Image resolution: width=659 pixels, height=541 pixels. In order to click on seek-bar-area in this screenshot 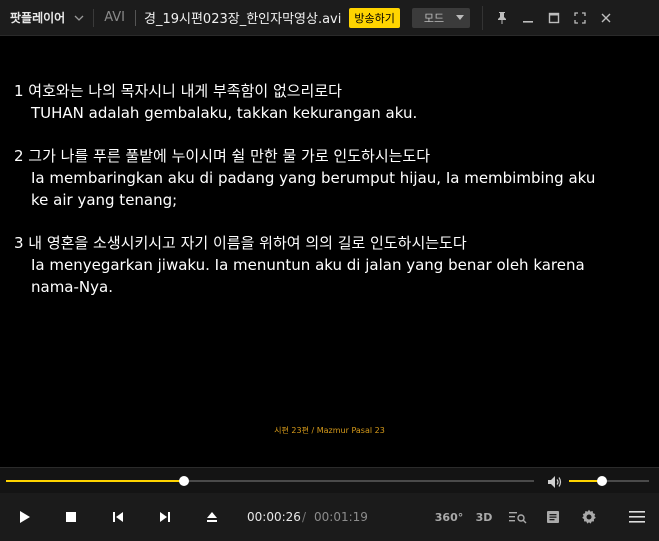, I will do `click(329, 480)`.